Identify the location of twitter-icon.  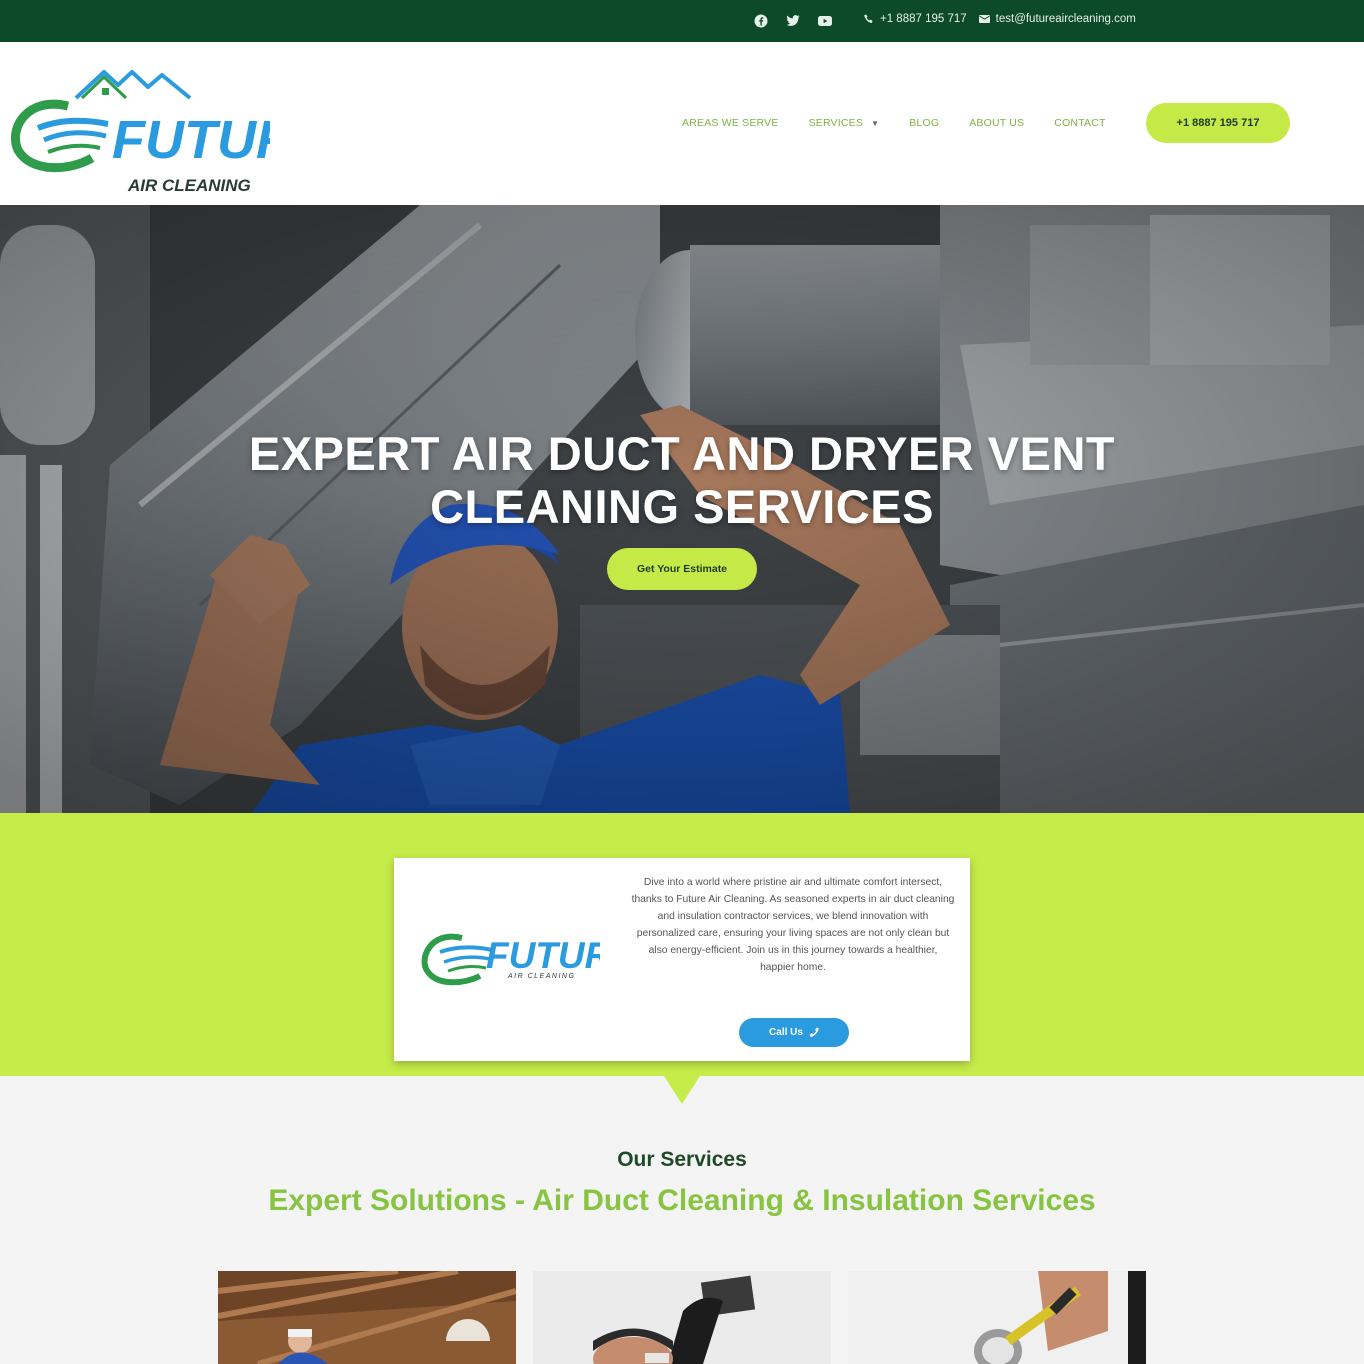
(793, 21).